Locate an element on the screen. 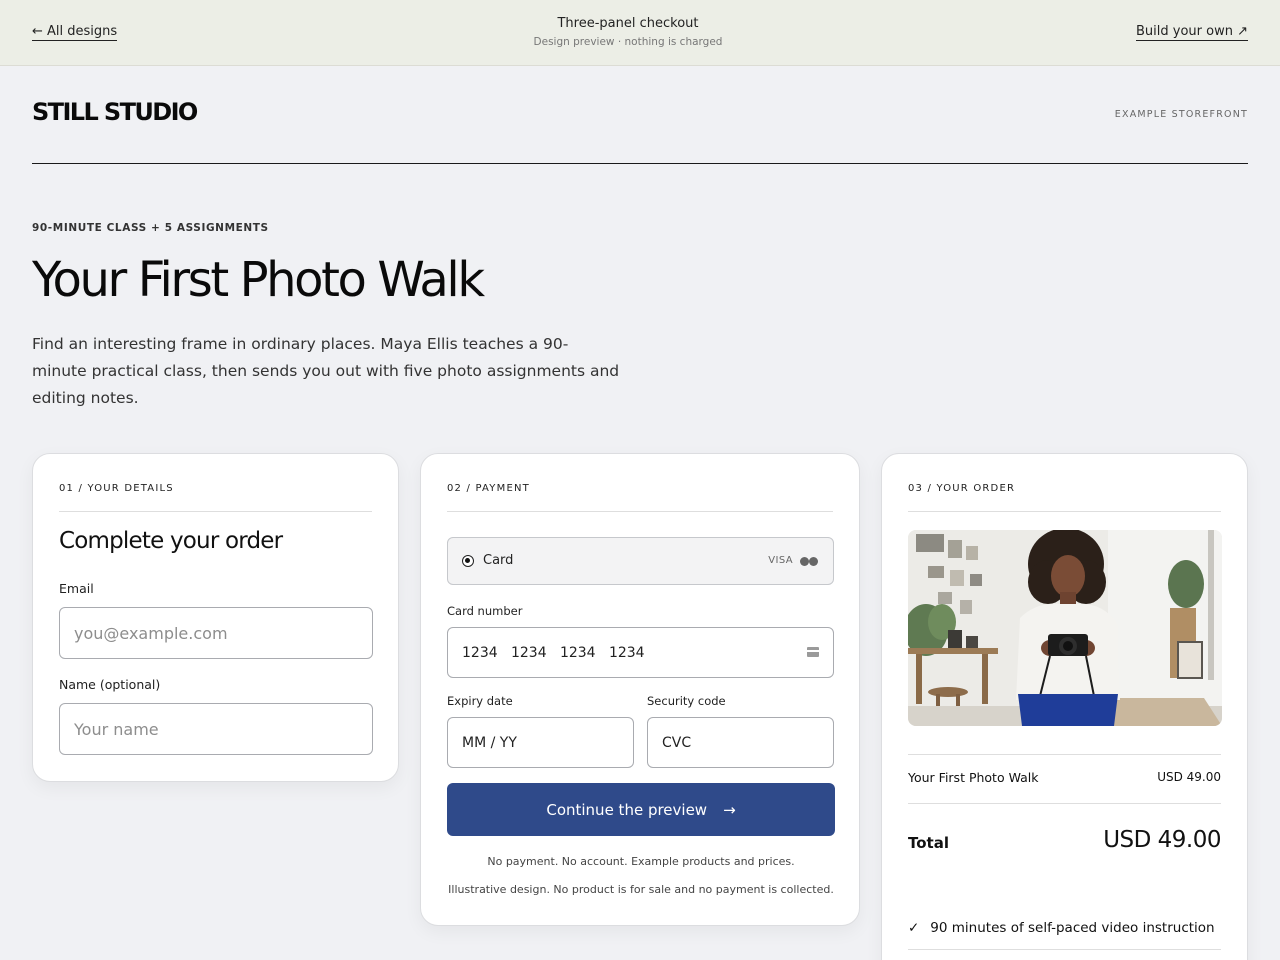  header-divider is located at coordinates (640, 163).